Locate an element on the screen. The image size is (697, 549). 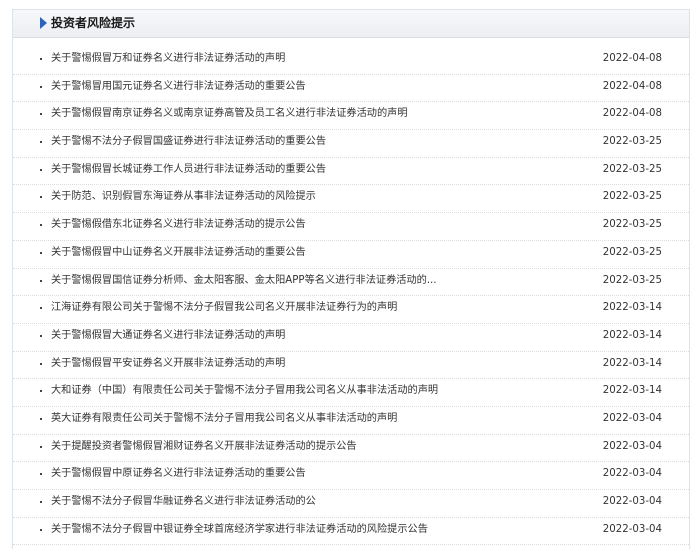
list-item: 关于警惕假冒万和证券名义进行非法证券活动的声明 2022-04-08 is located at coordinates (351, 61).